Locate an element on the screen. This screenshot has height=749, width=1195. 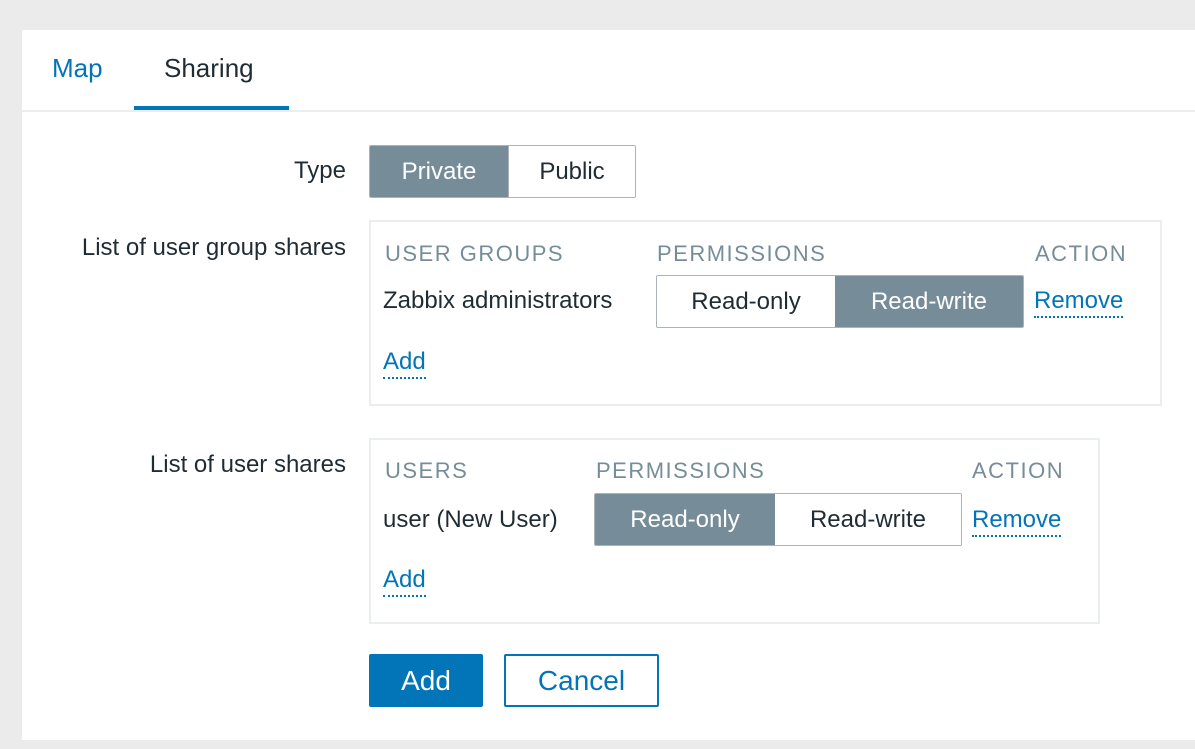
type-private-option: Private is located at coordinates (439, 171).